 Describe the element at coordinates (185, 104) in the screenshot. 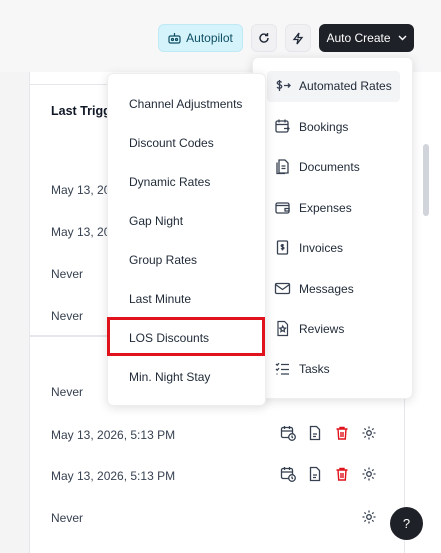

I see `submenu-item-channel-adjustments: Channel Adjustments` at that location.